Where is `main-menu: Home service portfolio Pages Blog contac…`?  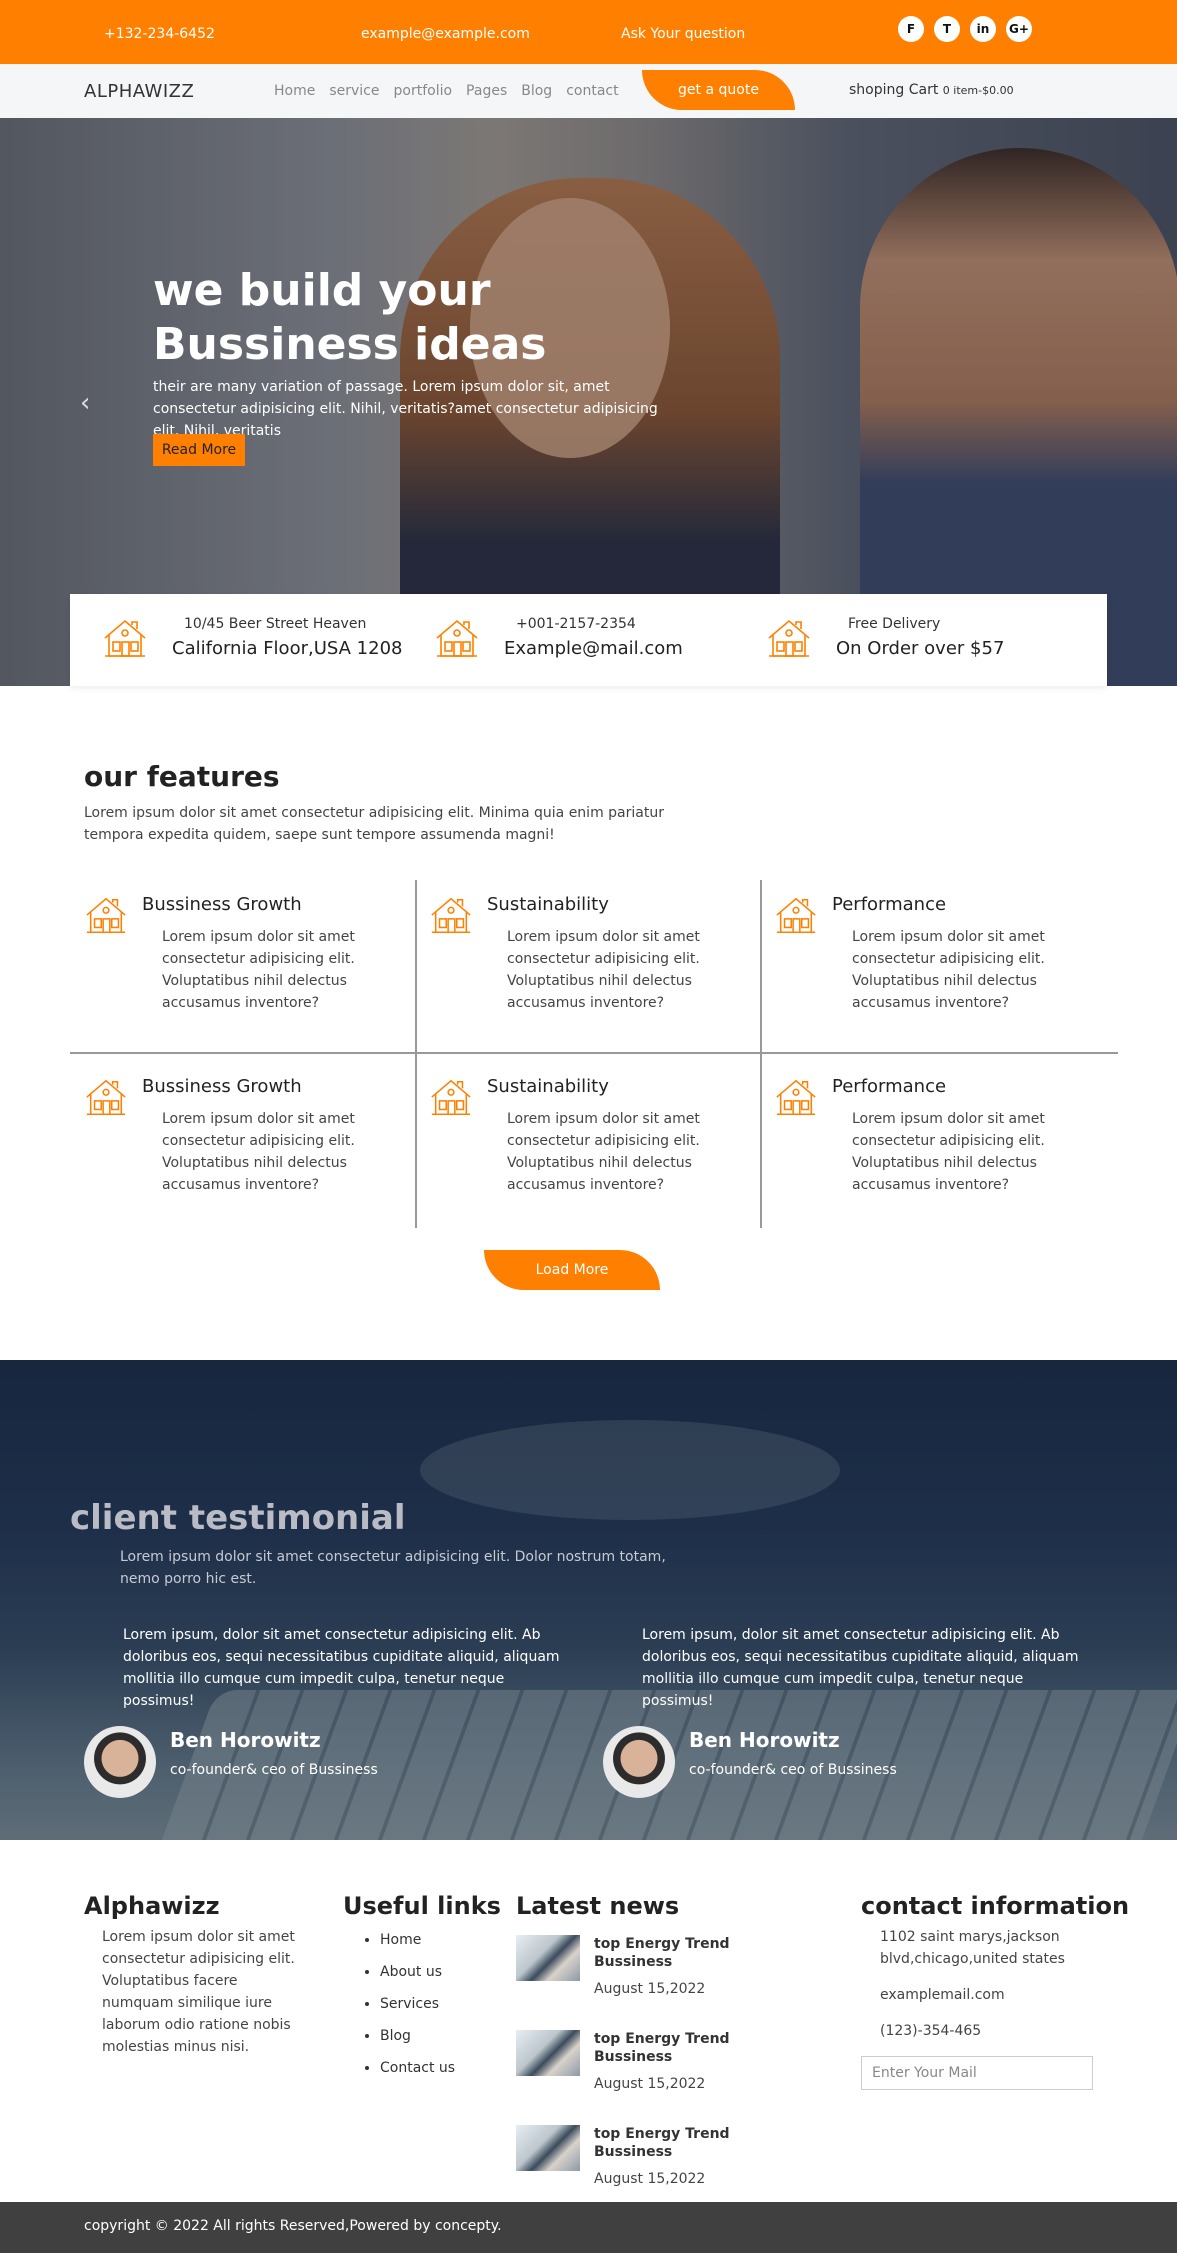 main-menu: Home service portfolio Pages Blog contac… is located at coordinates (446, 91).